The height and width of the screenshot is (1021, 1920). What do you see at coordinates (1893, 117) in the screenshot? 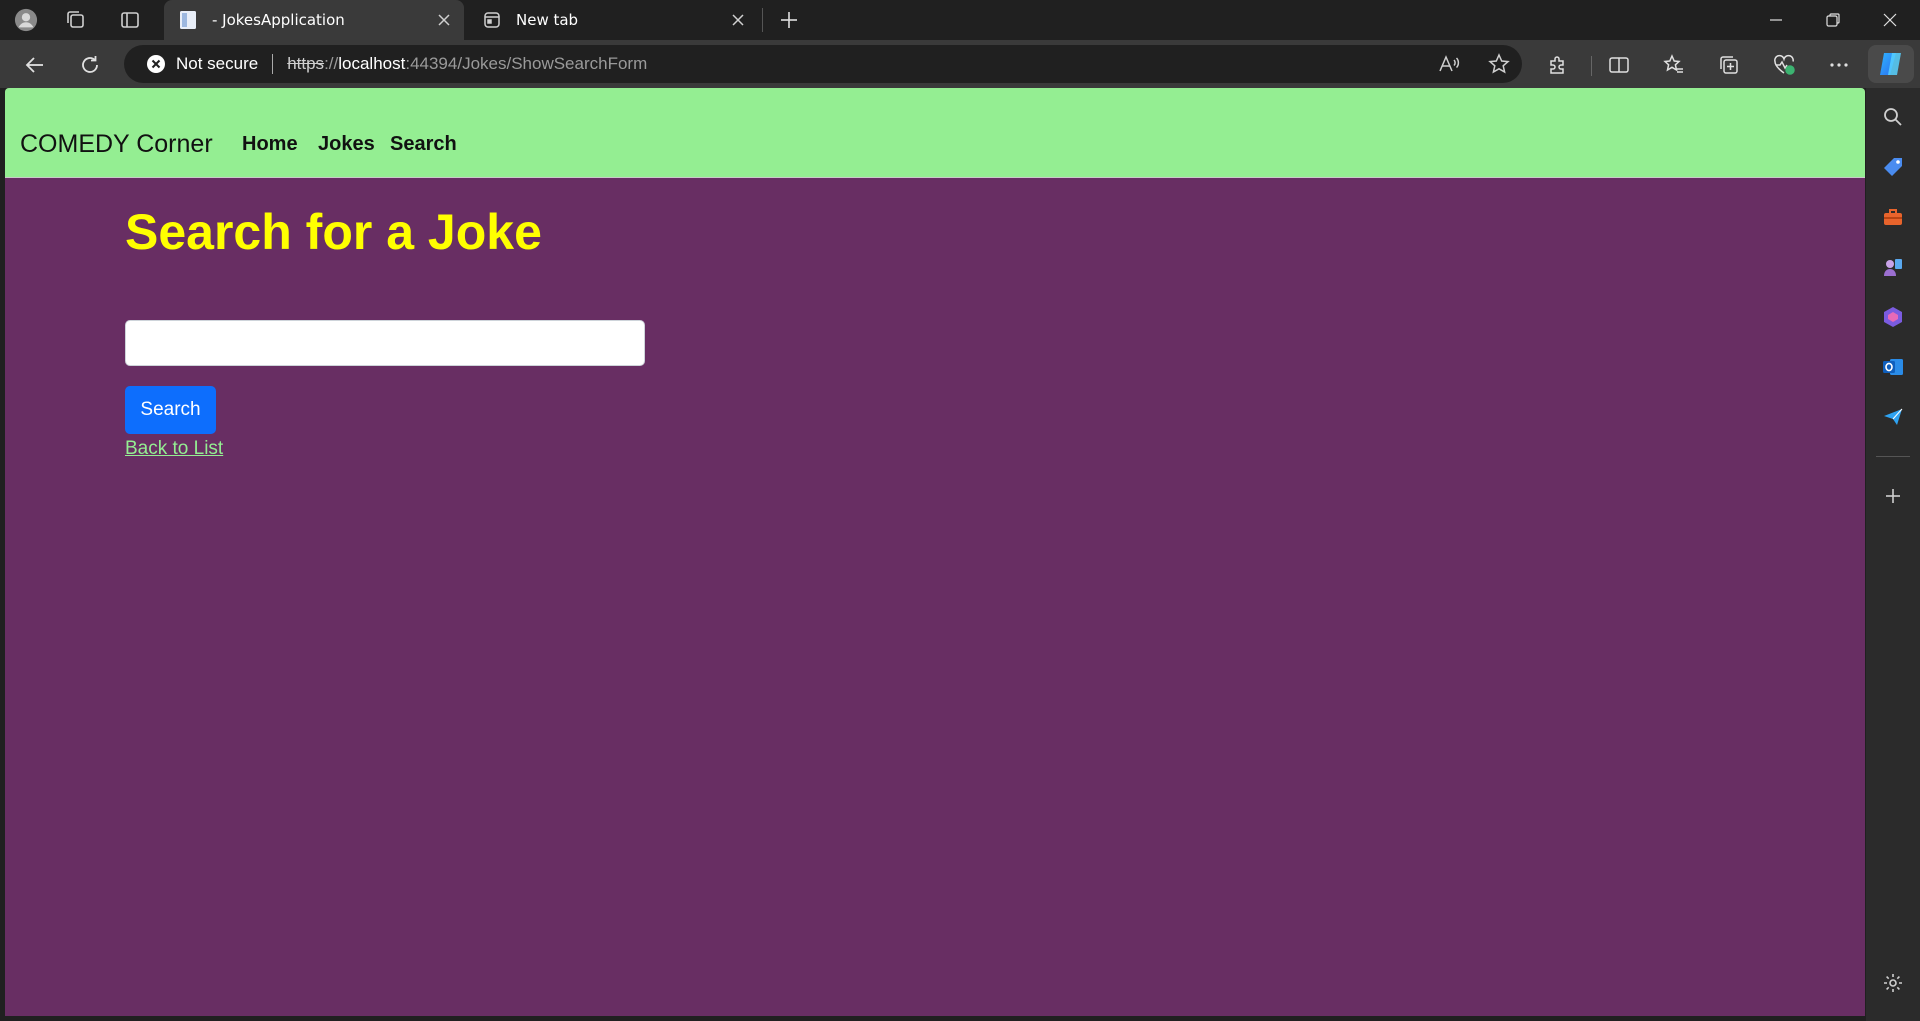
I see `search-icon` at bounding box center [1893, 117].